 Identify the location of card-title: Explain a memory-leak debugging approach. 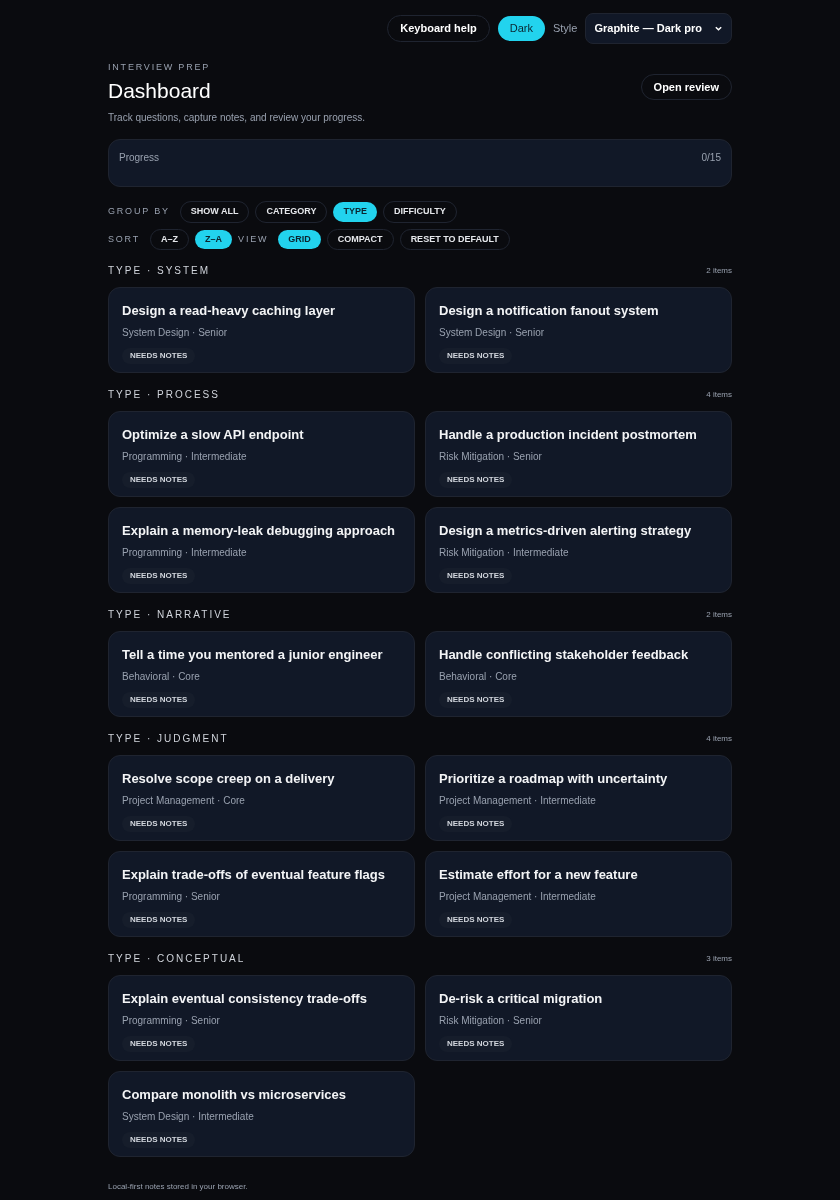
(259, 531).